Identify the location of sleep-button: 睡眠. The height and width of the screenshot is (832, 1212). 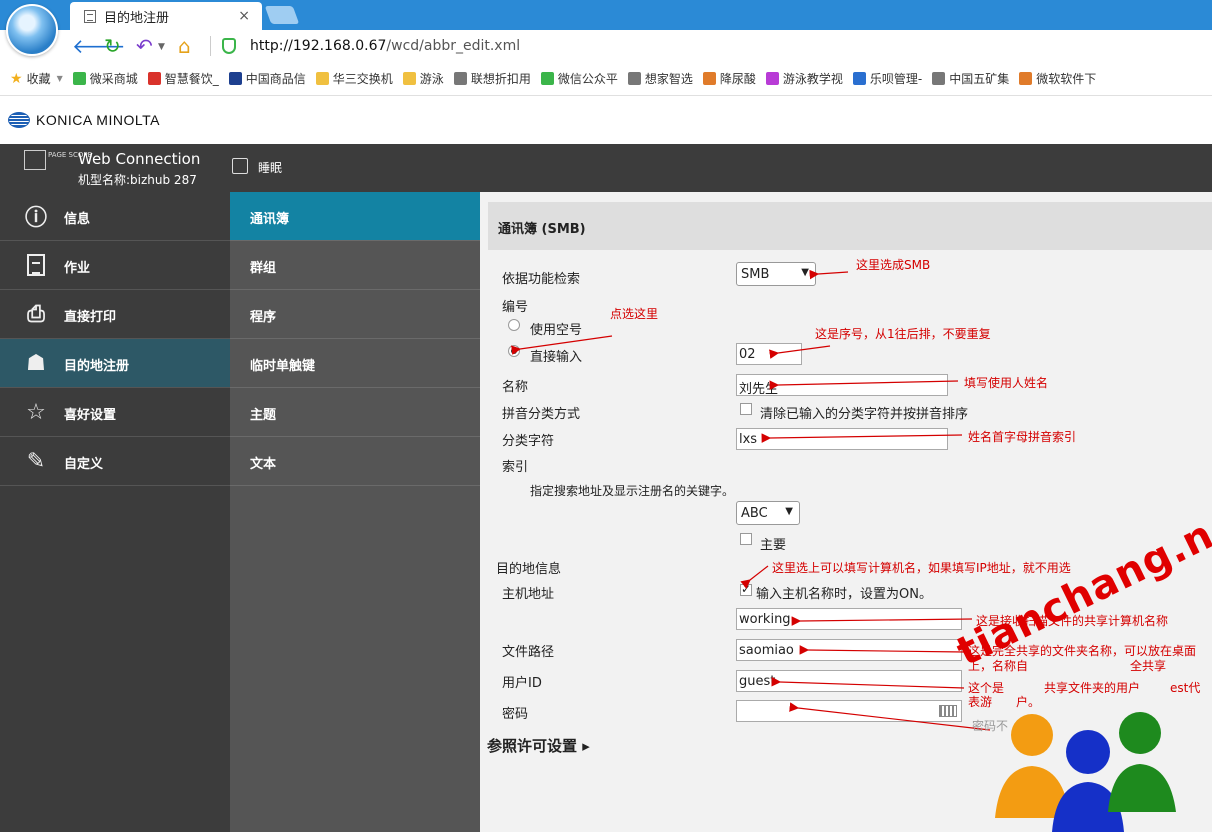
(270, 167).